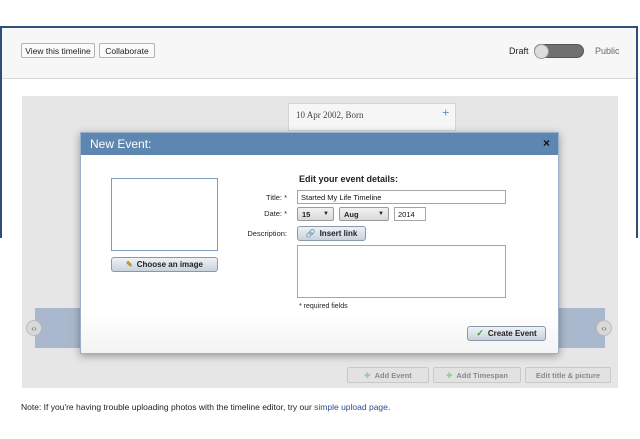  I want to click on choose-image-label: Choose an image, so click(169, 264).